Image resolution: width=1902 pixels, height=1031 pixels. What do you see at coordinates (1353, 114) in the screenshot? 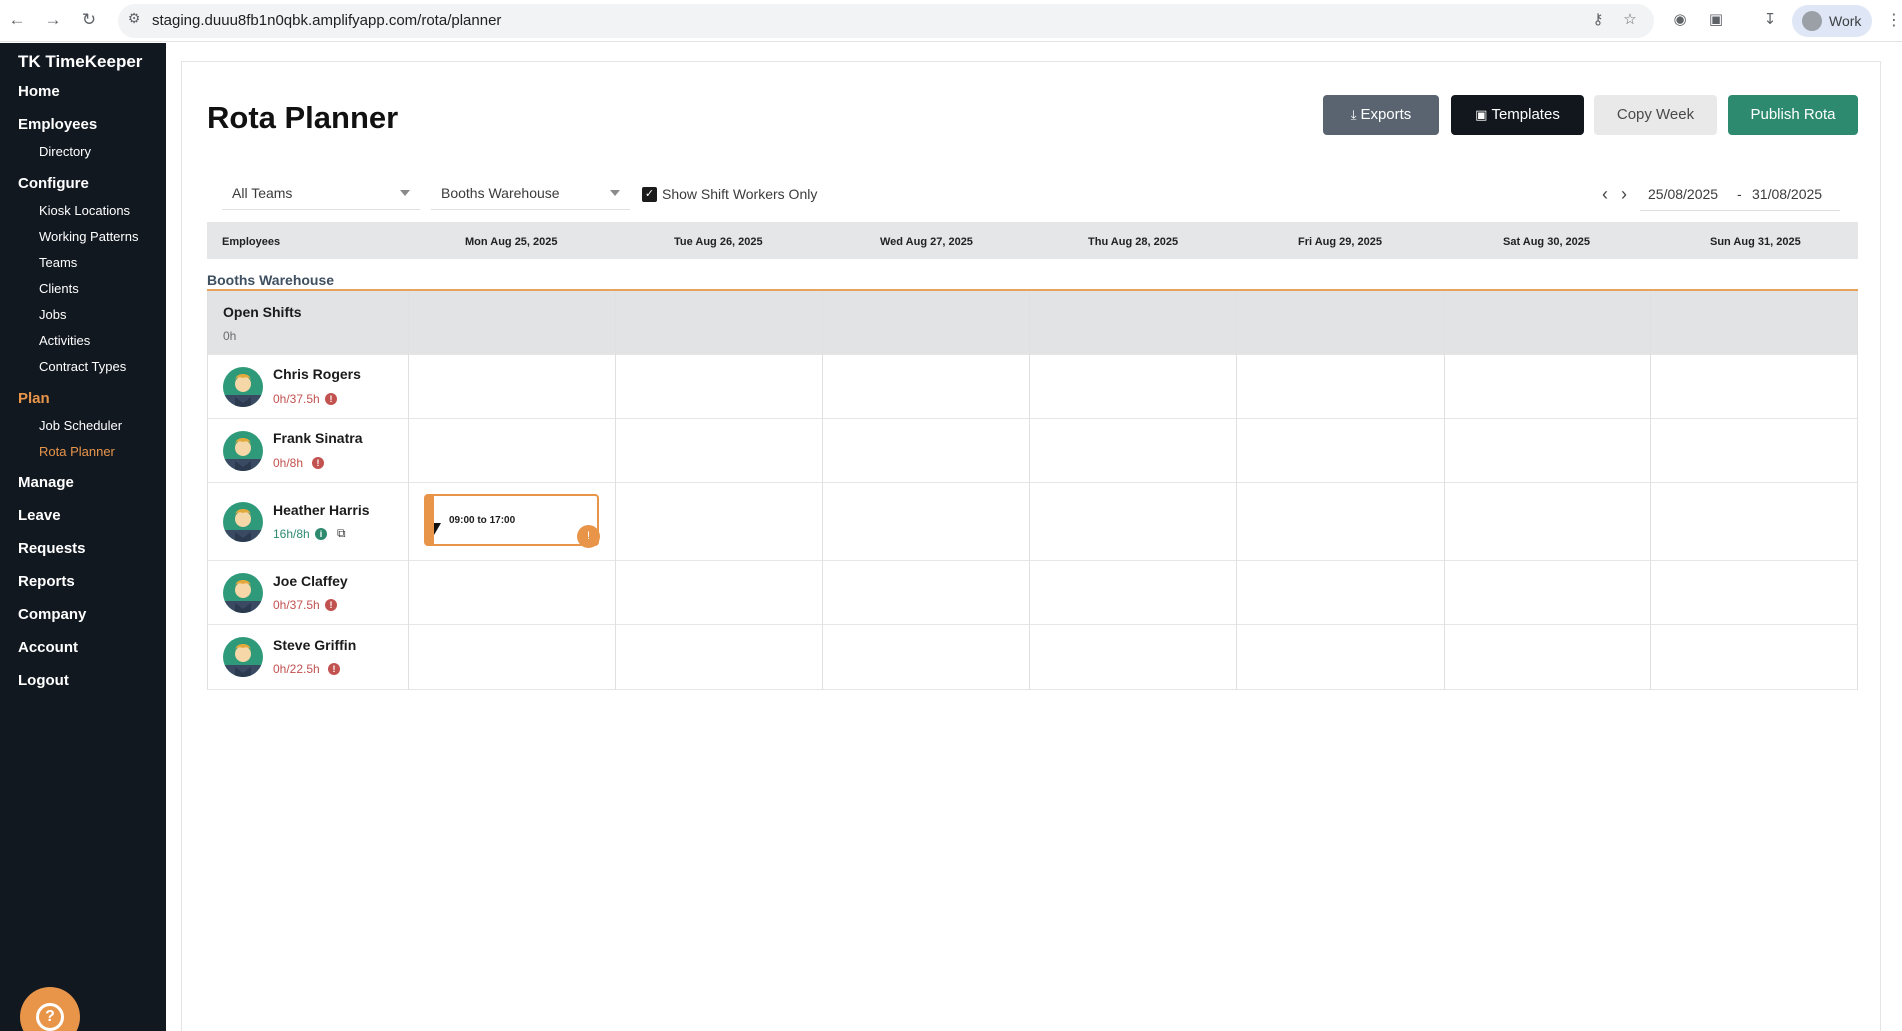
I see `download-icon: ⤓` at bounding box center [1353, 114].